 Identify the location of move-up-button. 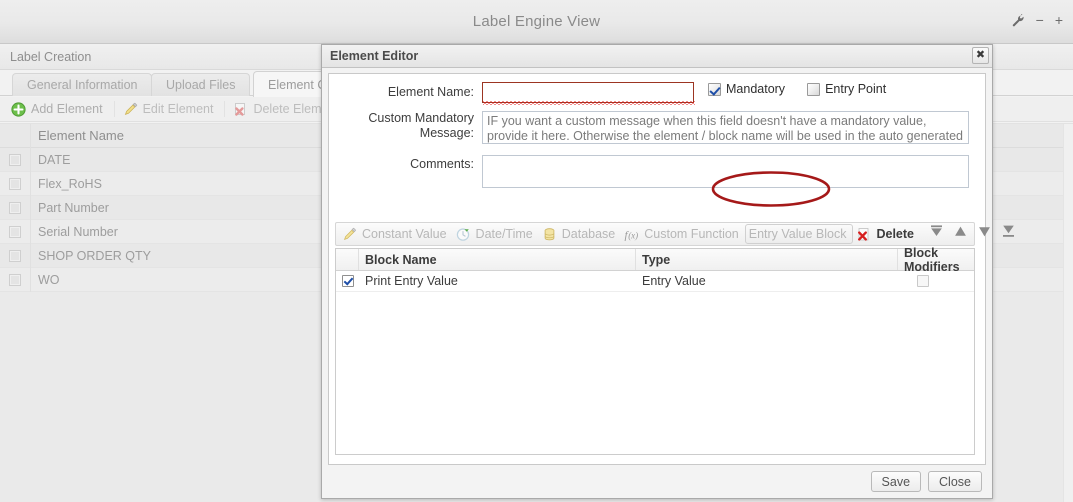
(960, 234).